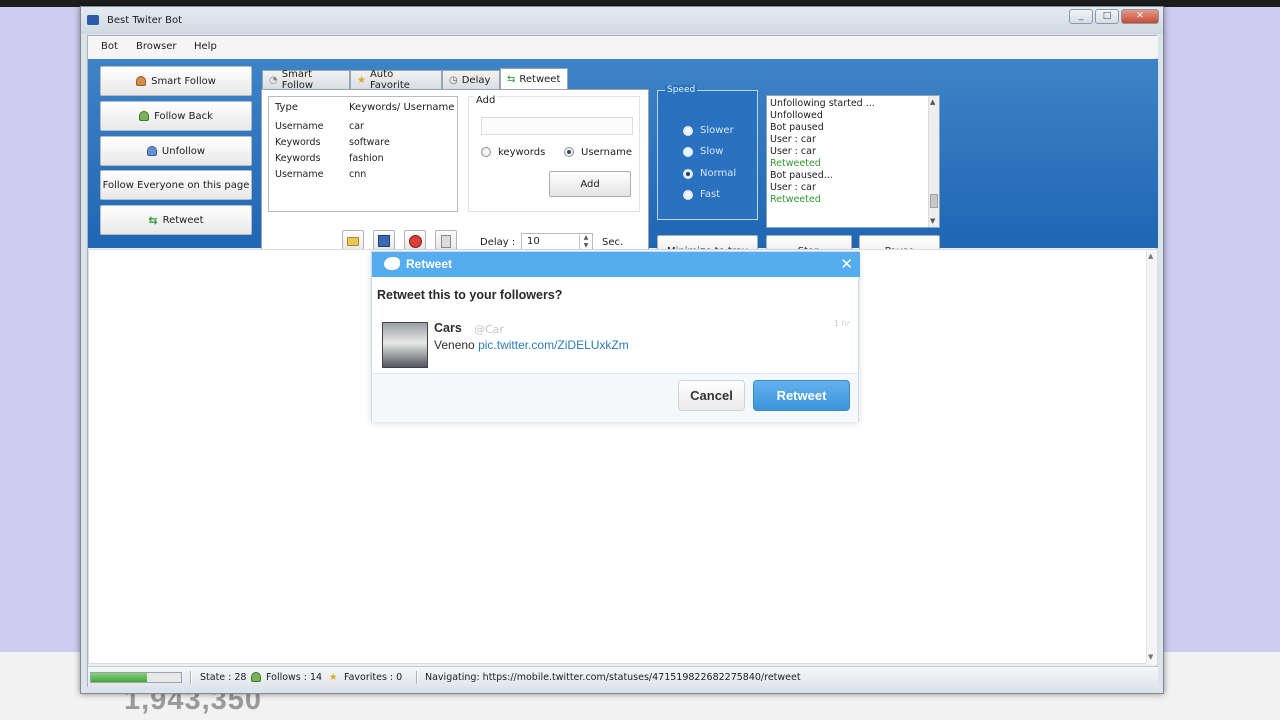  I want to click on log-scroll-thumb, so click(934, 201).